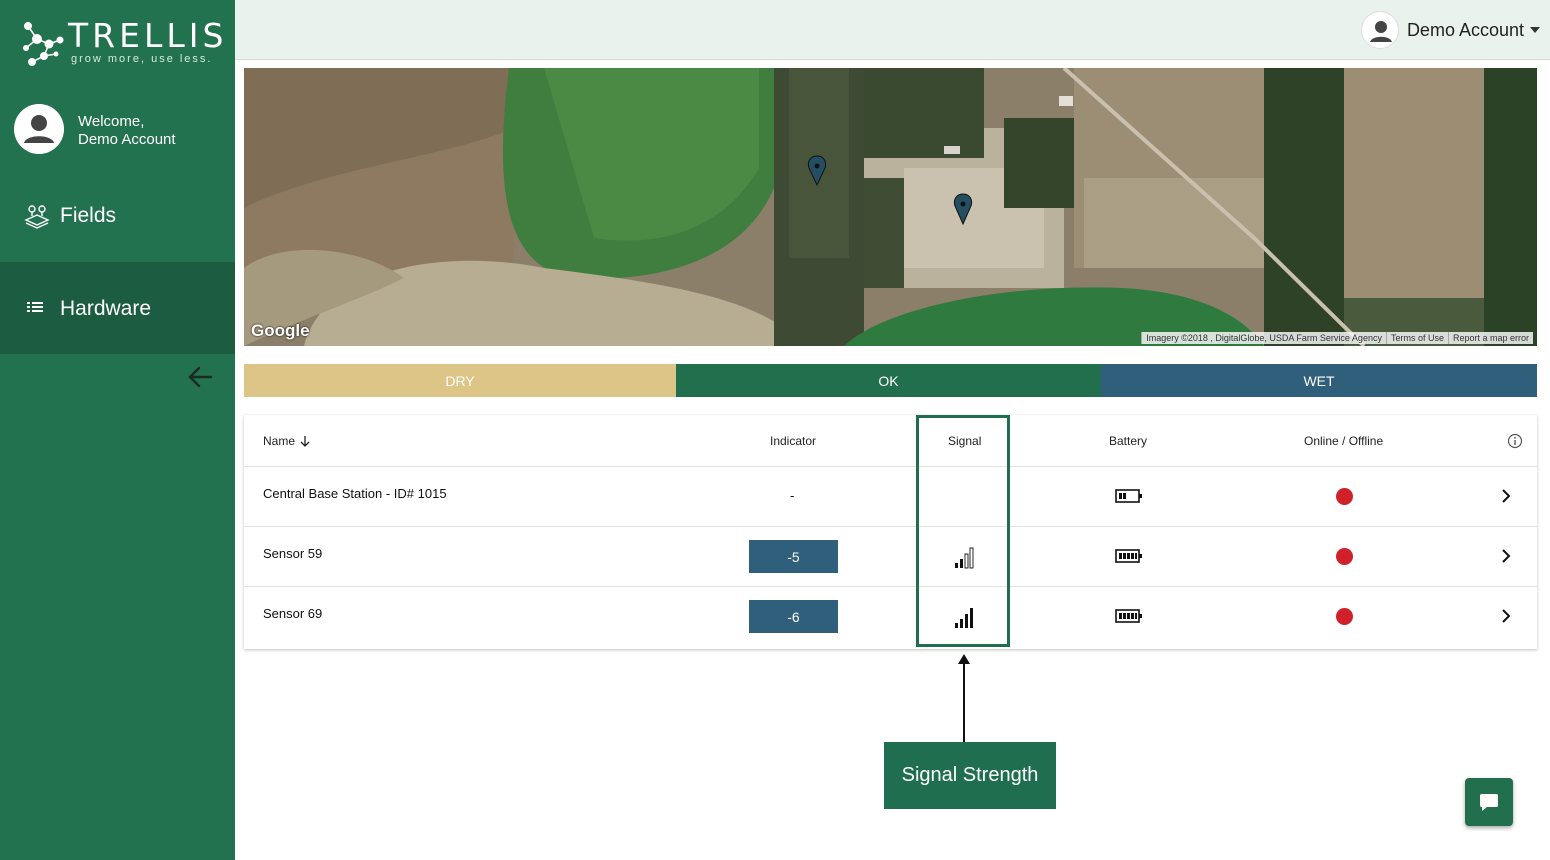  I want to click on welcome-block: Welcome, Demo Account, so click(119, 130).